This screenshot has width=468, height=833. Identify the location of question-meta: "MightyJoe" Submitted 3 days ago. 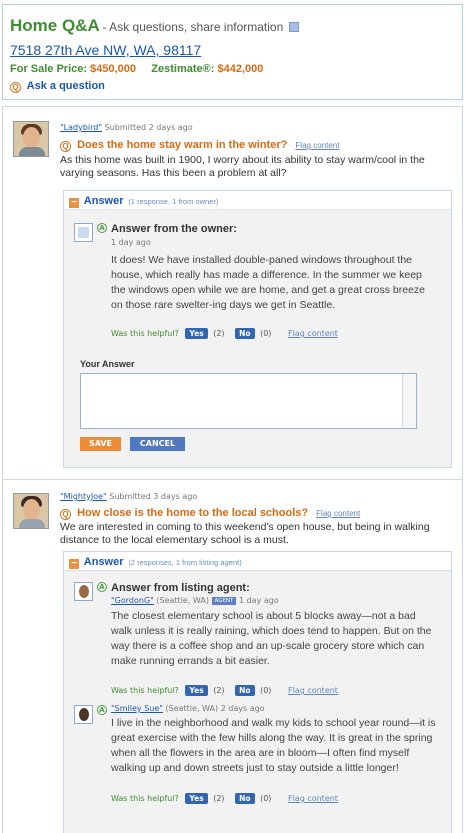
(128, 496).